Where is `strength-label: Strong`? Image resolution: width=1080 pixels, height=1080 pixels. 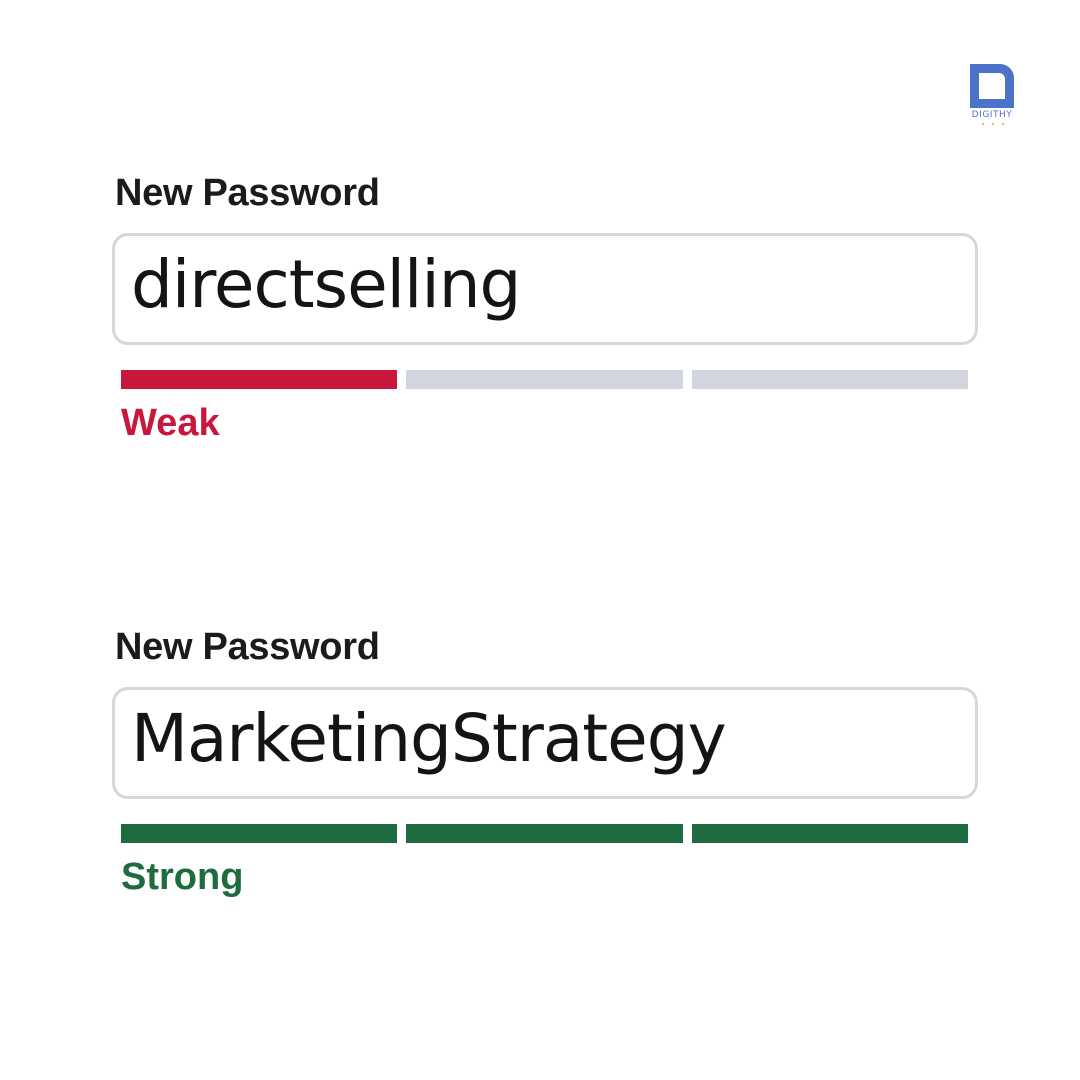 strength-label: Strong is located at coordinates (182, 877).